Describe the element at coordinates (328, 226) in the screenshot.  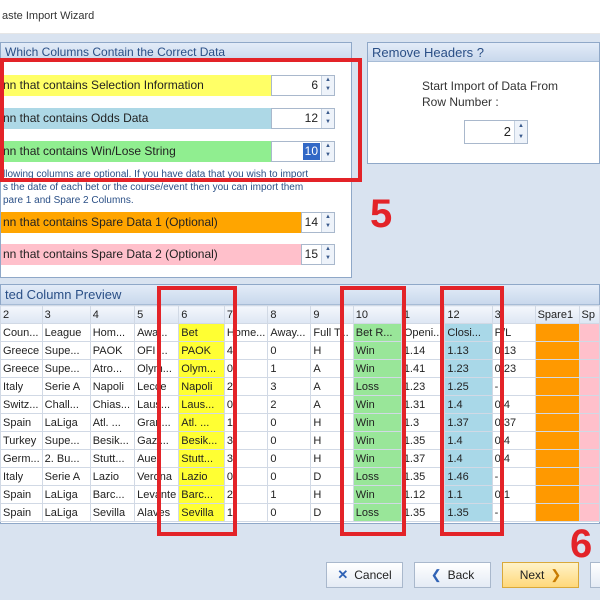
I see `stepper-down-icon: ▼` at that location.